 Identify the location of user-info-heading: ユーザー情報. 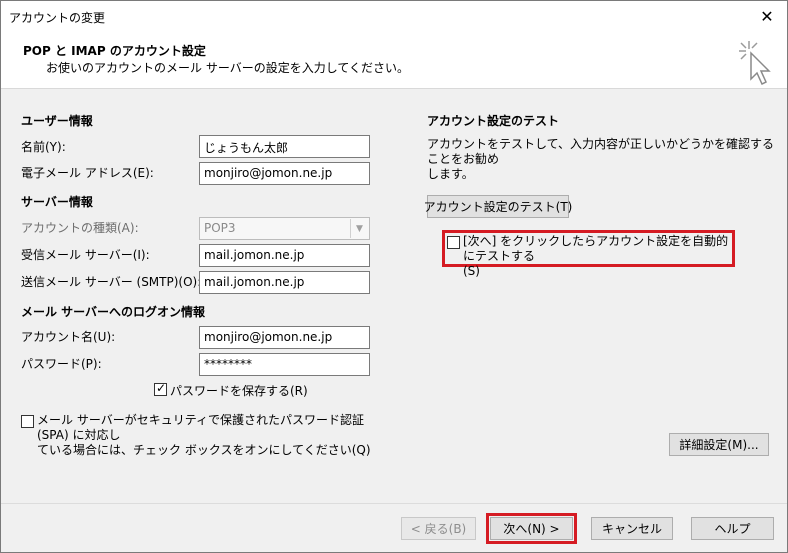
(57, 121).